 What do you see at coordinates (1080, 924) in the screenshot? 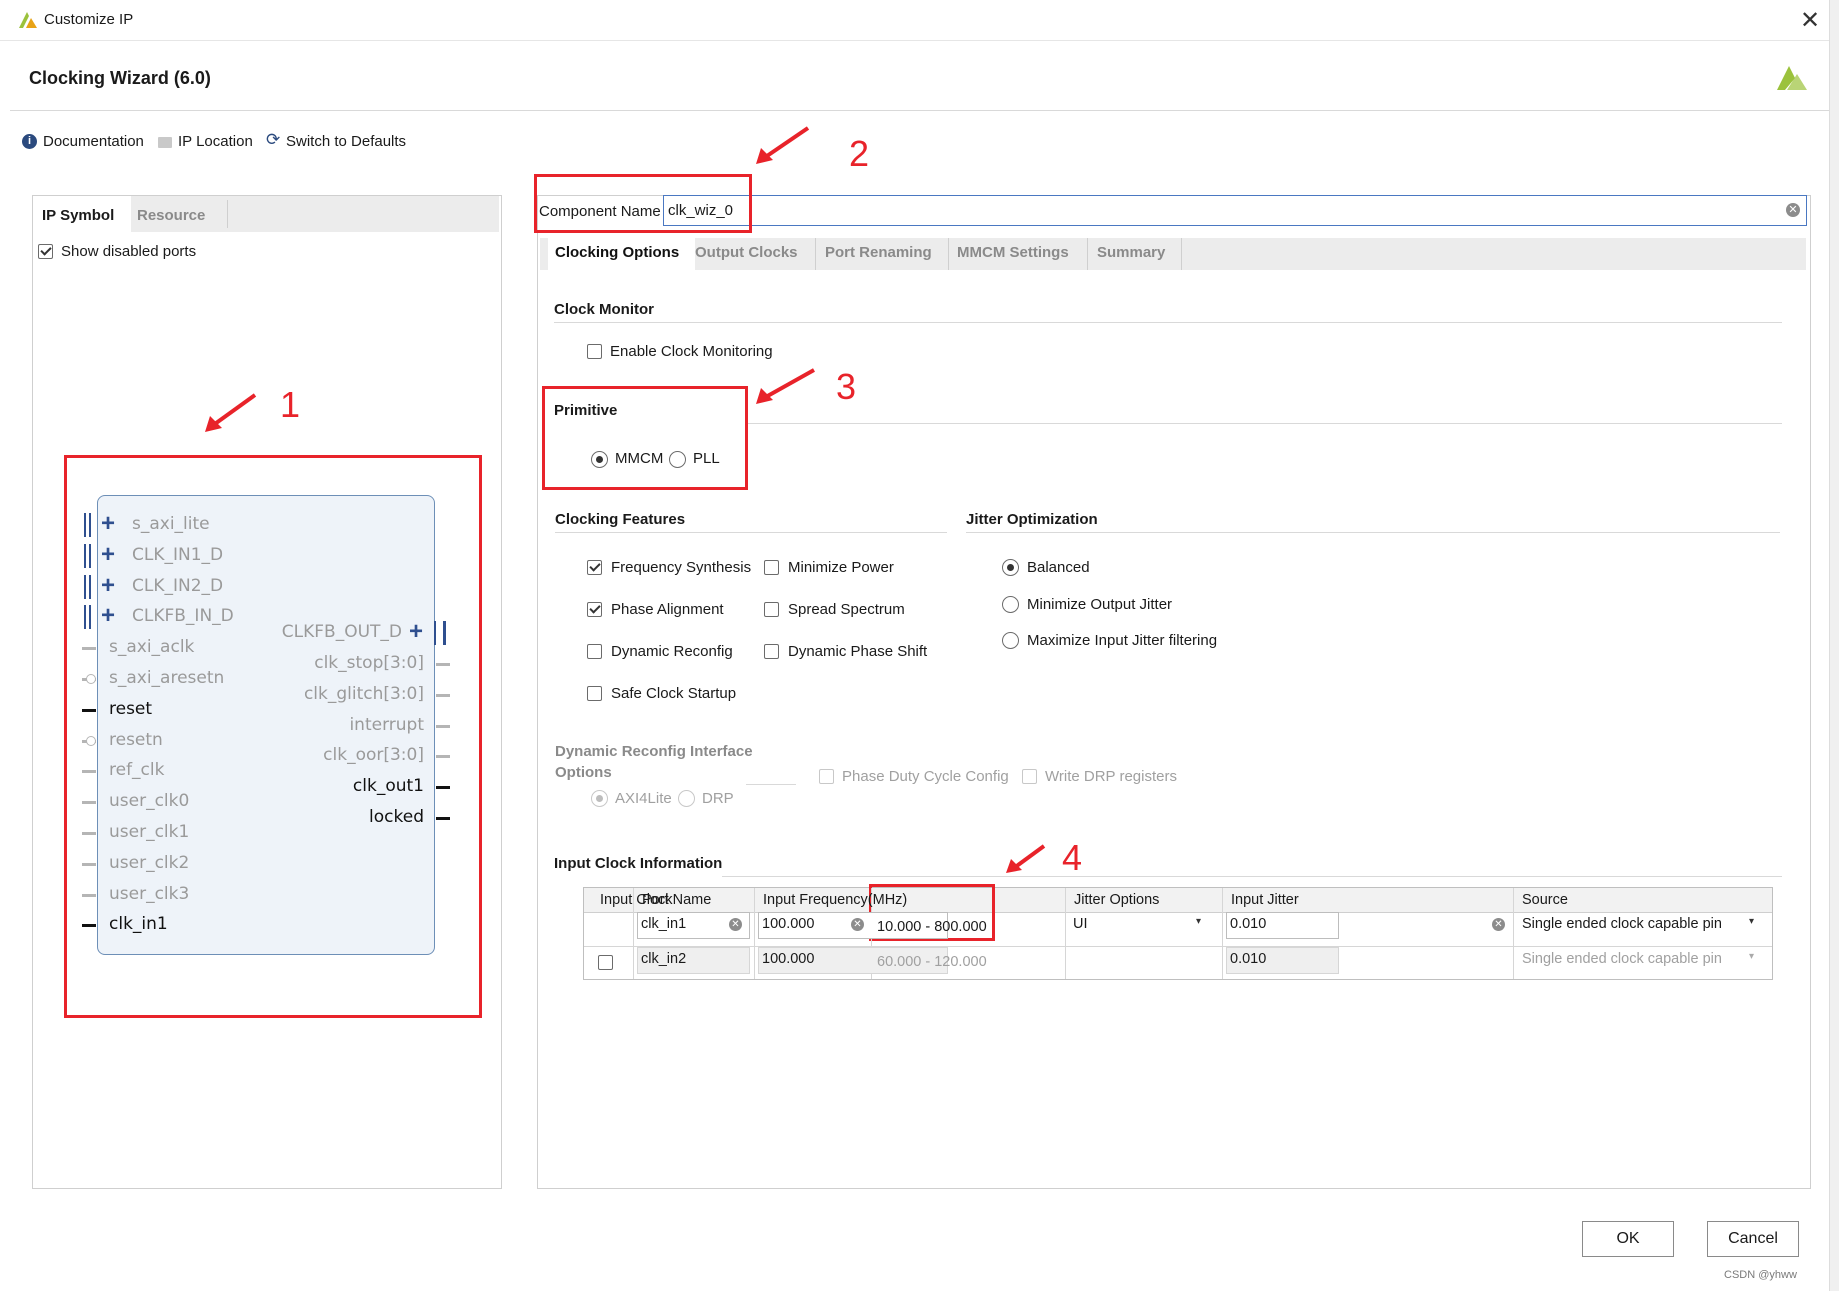
I see `jitter-options-select: UI` at bounding box center [1080, 924].